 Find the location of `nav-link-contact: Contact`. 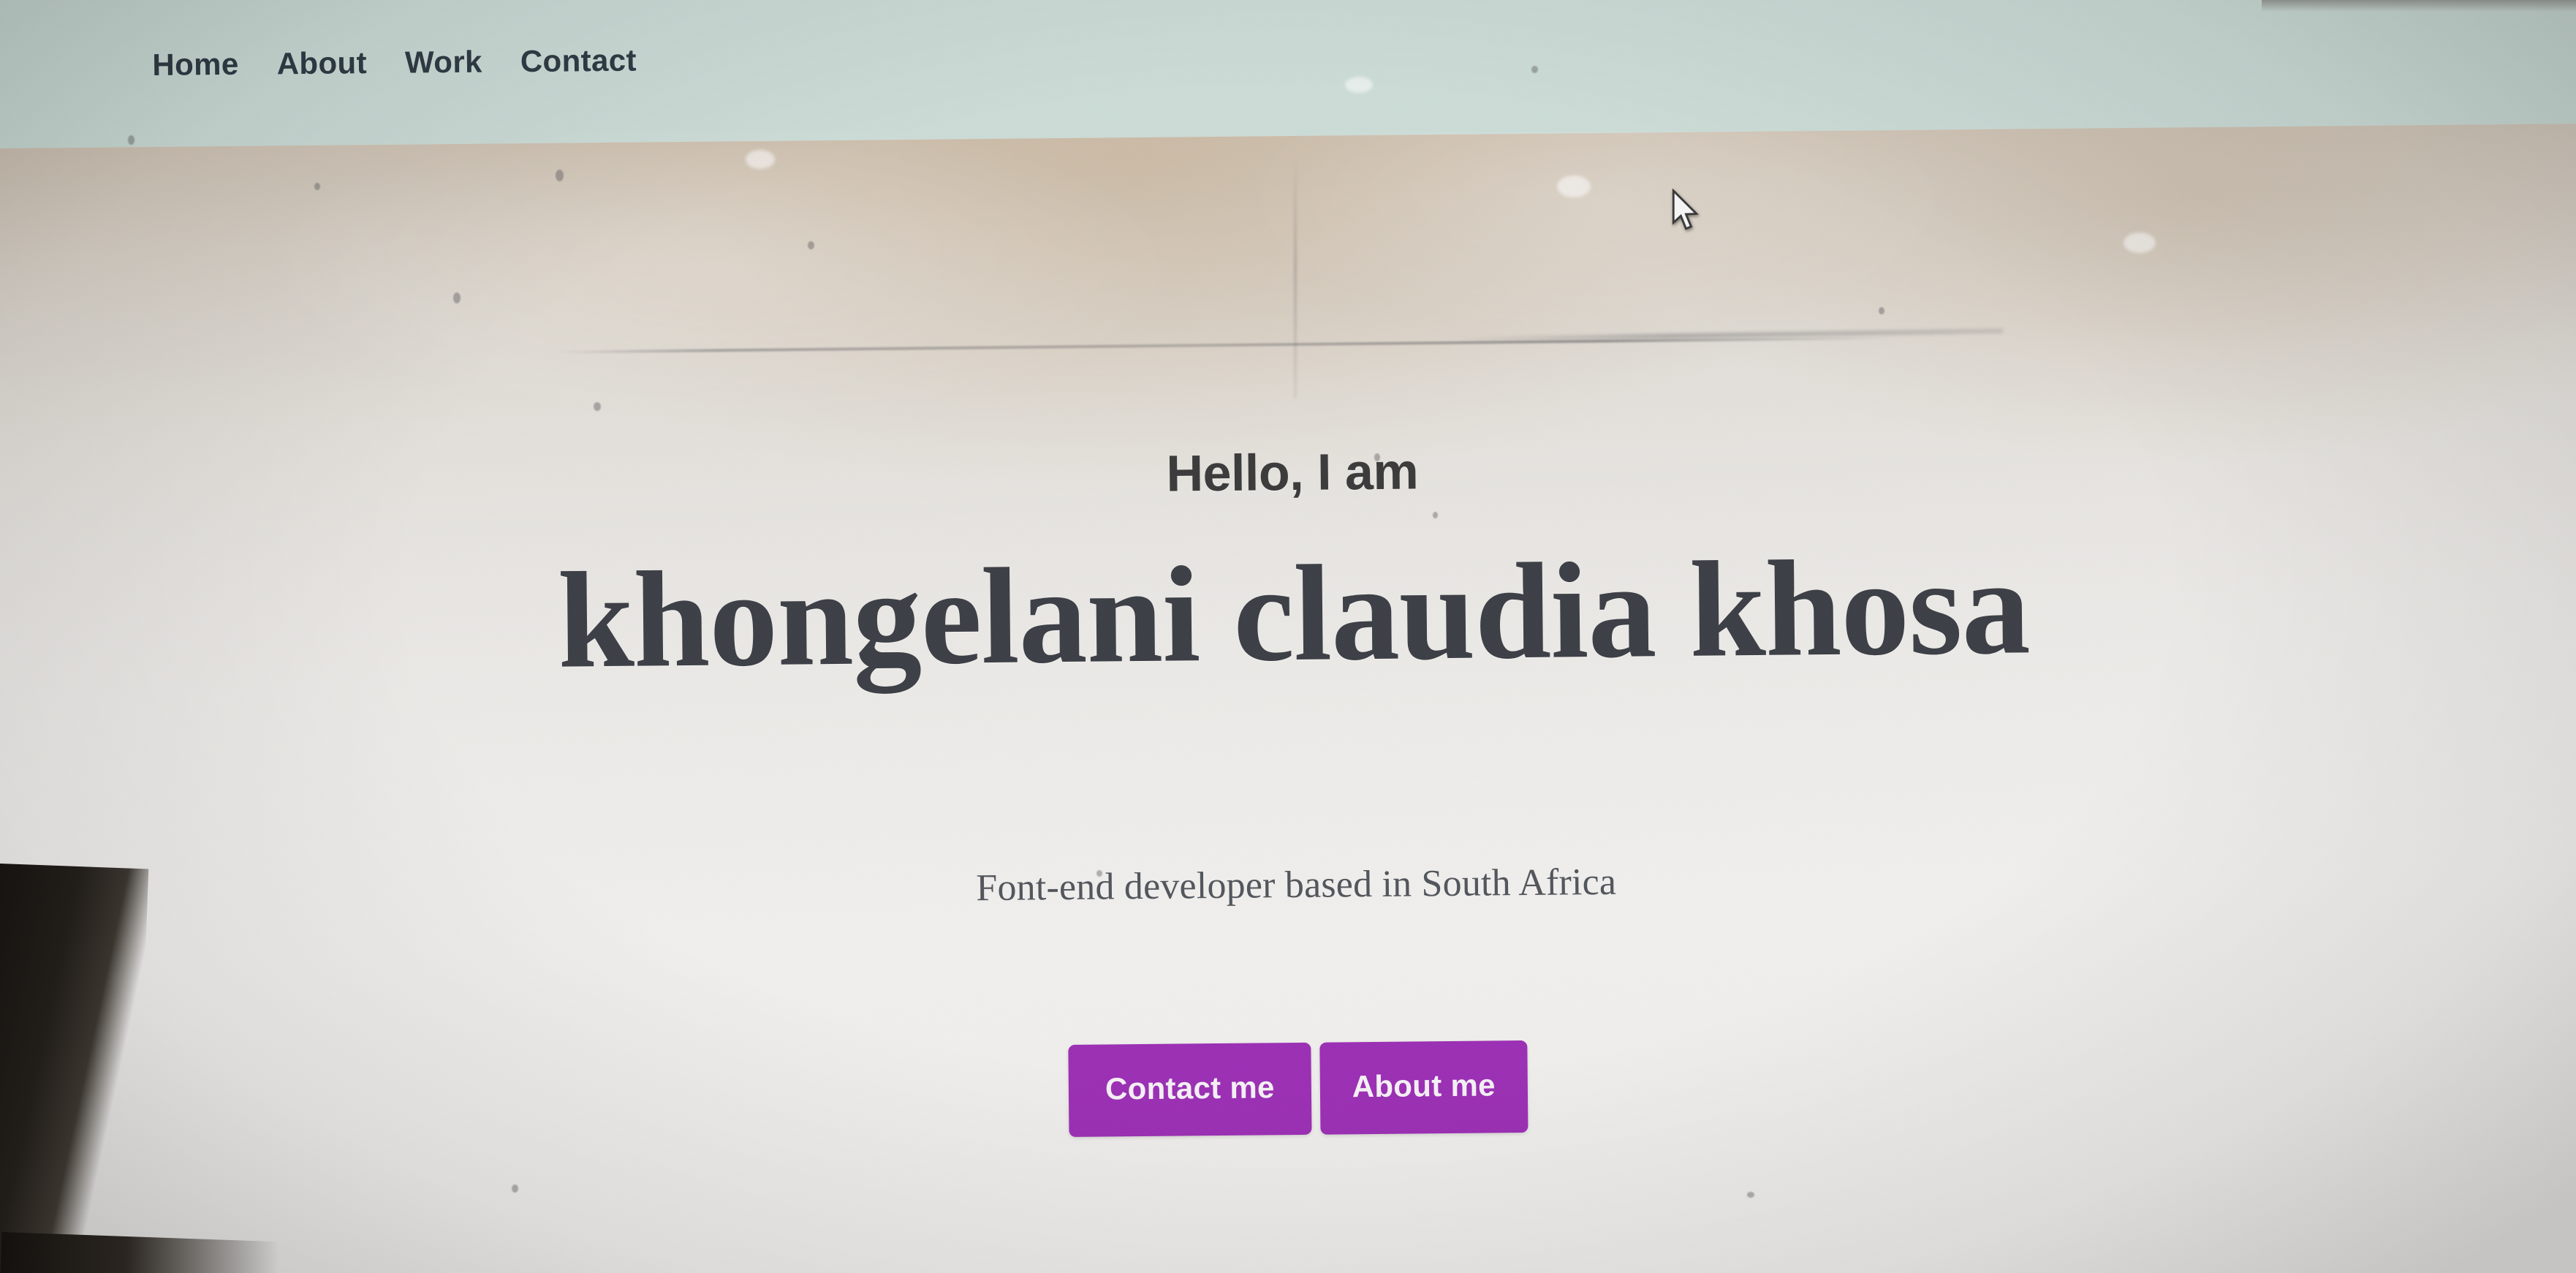

nav-link-contact: Contact is located at coordinates (578, 61).